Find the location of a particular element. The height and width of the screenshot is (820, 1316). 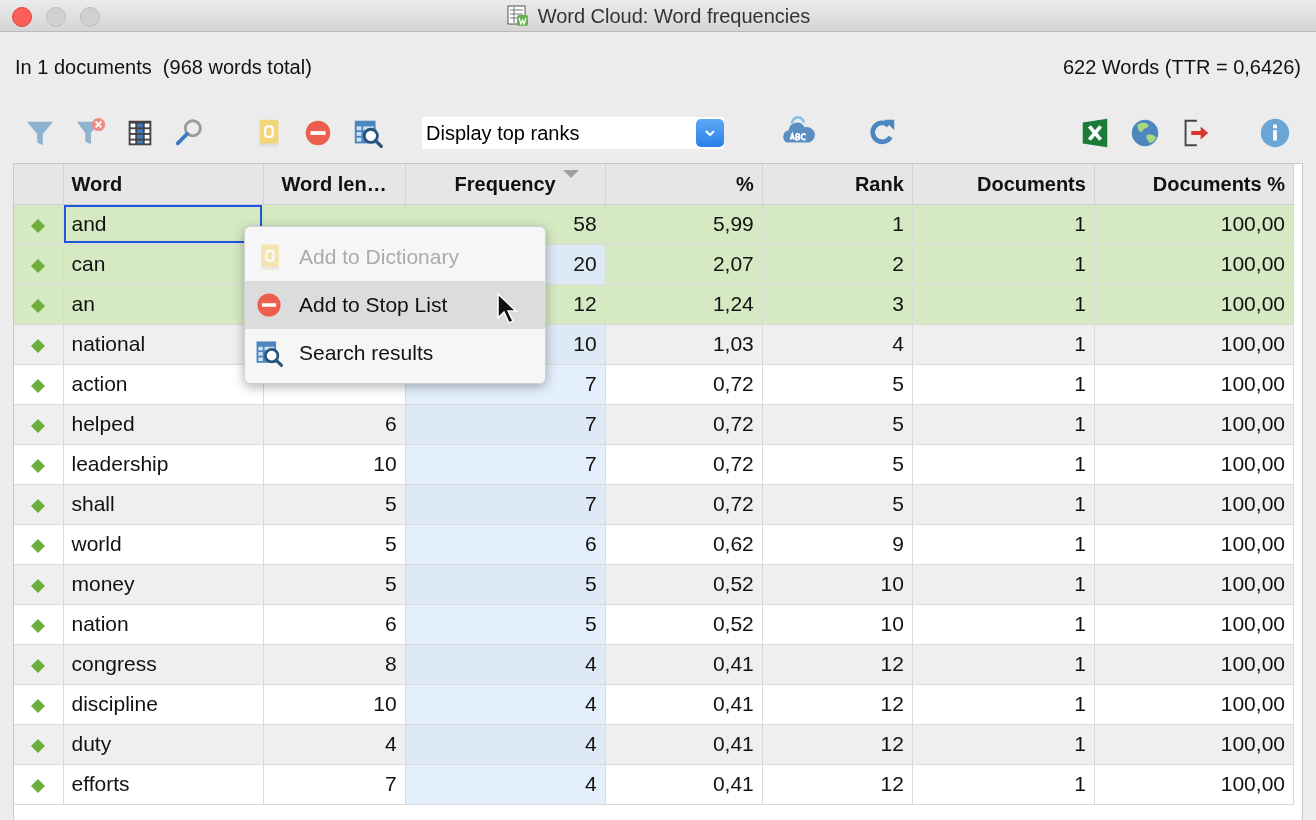

column-header: Frequency is located at coordinates (505, 184).